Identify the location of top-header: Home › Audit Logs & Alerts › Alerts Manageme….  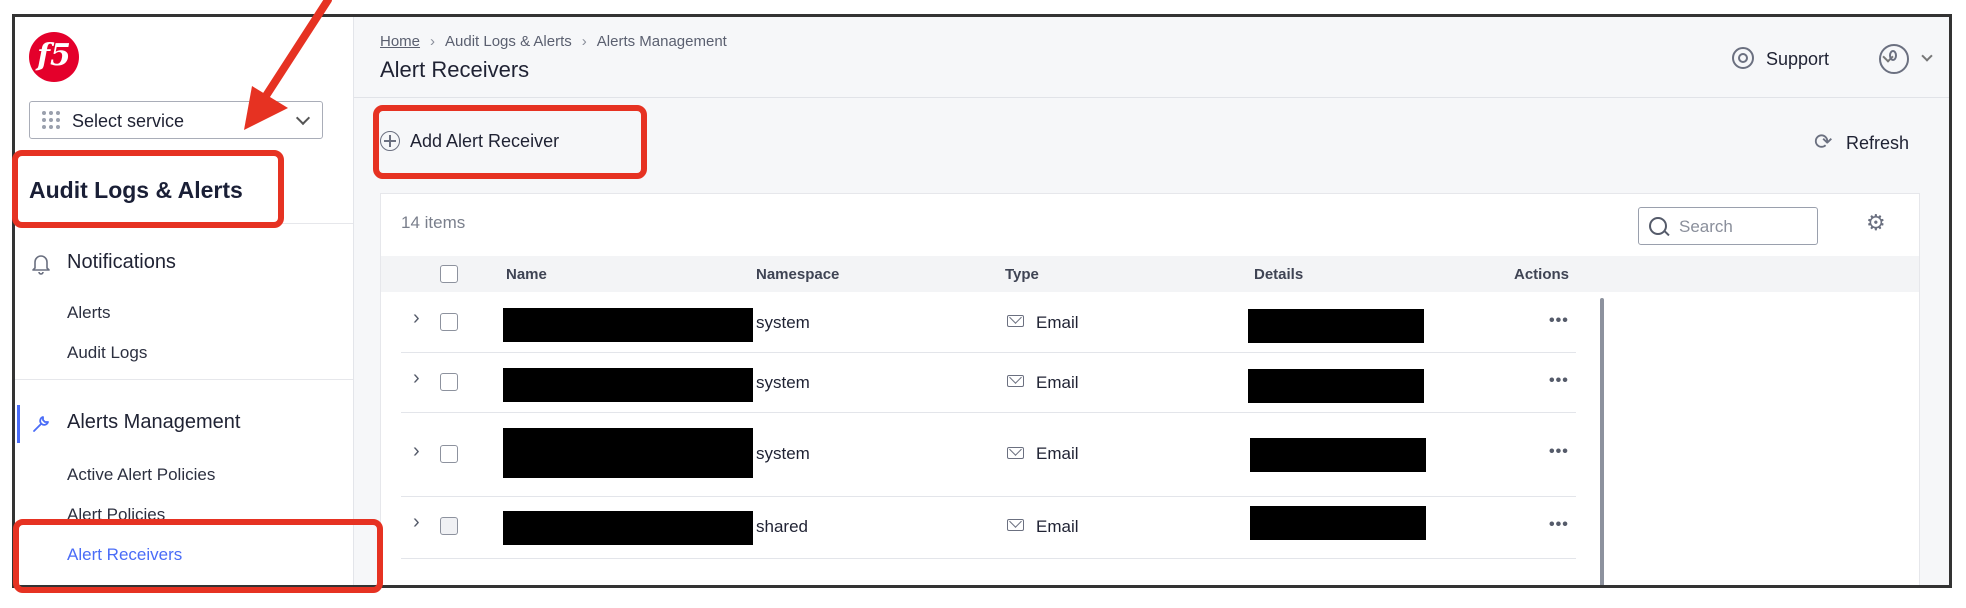
(1151, 57).